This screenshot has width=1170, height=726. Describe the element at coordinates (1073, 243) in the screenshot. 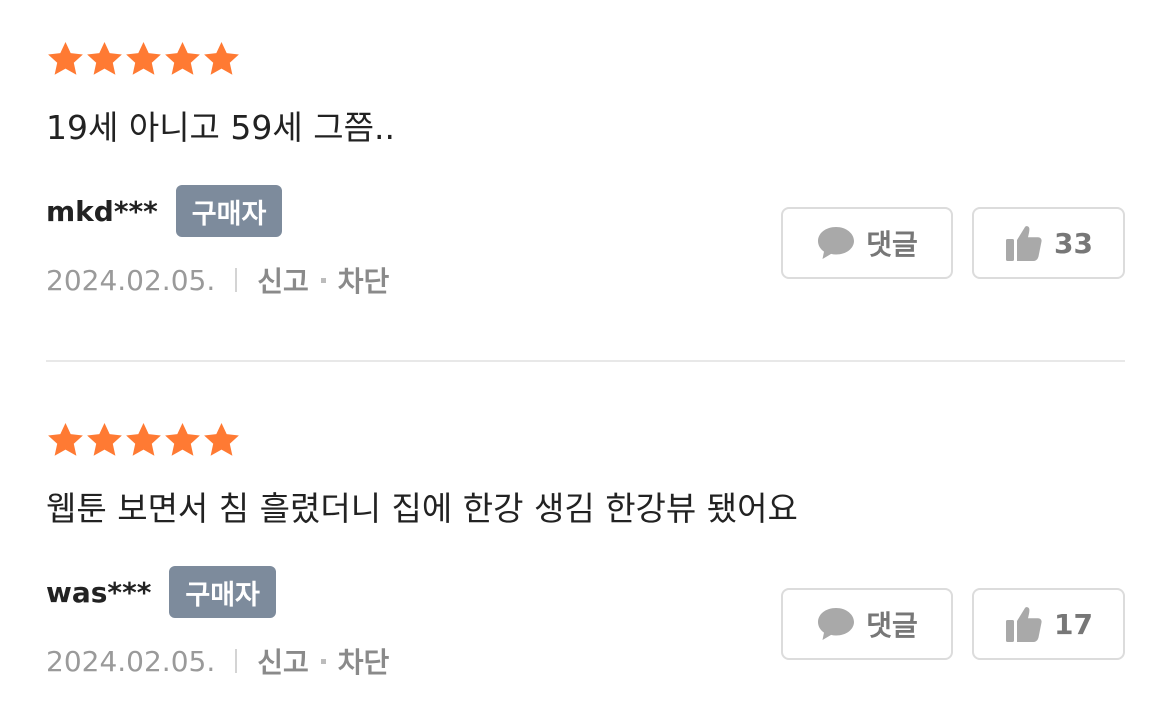

I see `like-count: 33` at that location.